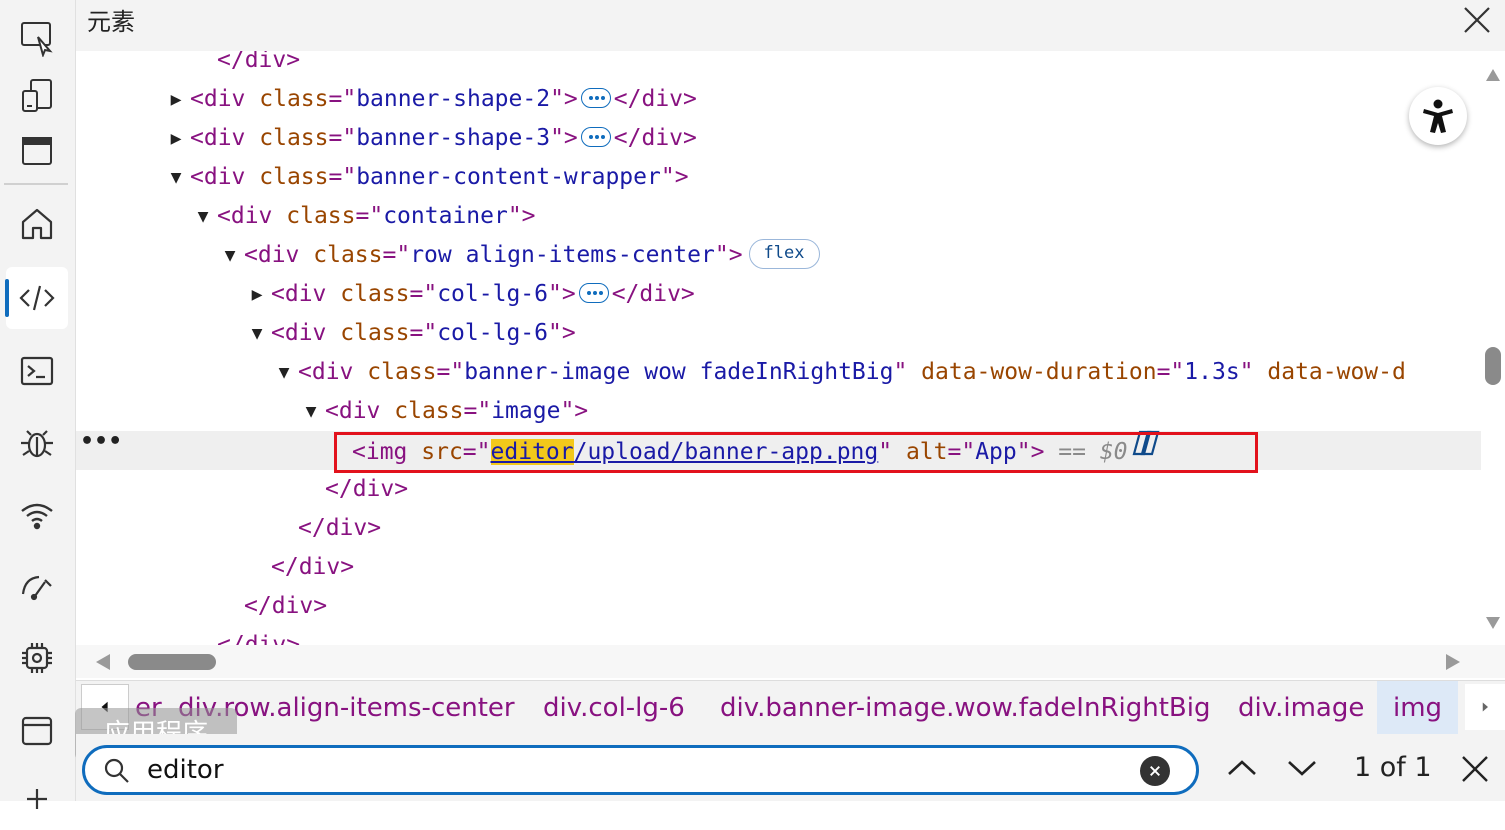 This screenshot has width=1505, height=830. I want to click on dock-icon, so click(37, 151).